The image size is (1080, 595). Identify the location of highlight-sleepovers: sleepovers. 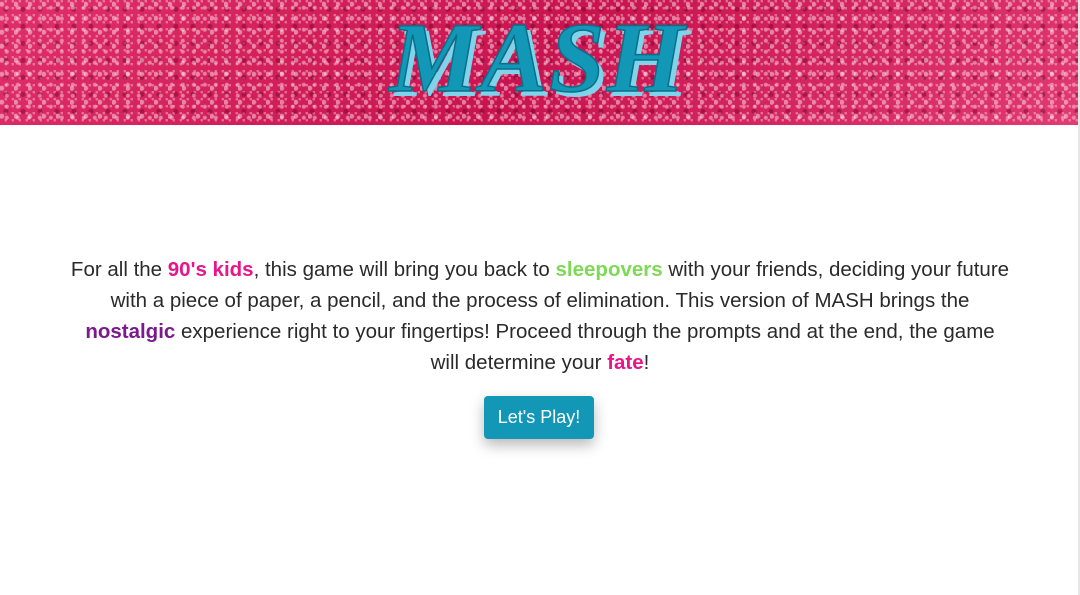
(609, 269).